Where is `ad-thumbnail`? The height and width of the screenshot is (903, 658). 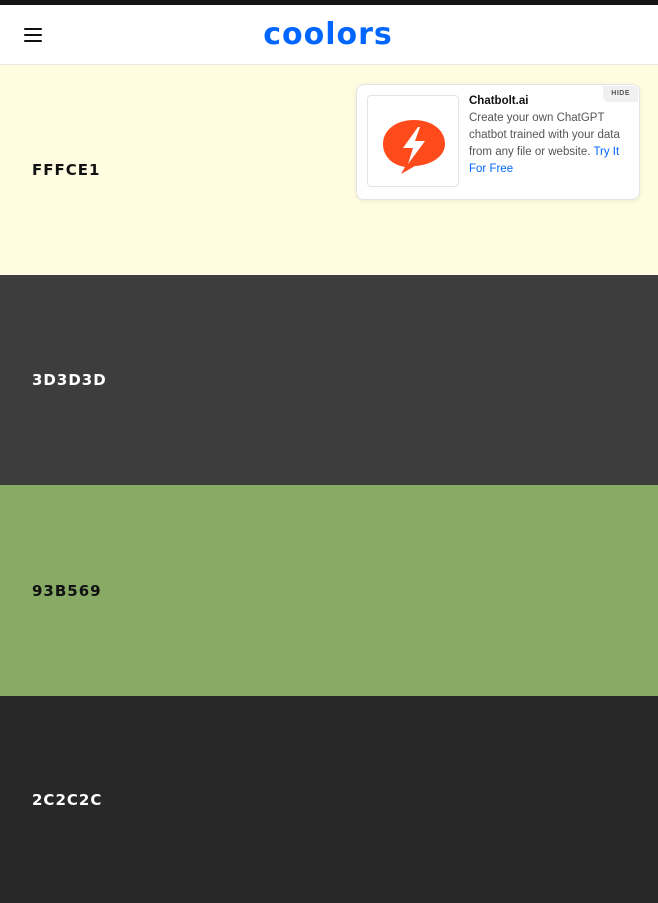 ad-thumbnail is located at coordinates (413, 141).